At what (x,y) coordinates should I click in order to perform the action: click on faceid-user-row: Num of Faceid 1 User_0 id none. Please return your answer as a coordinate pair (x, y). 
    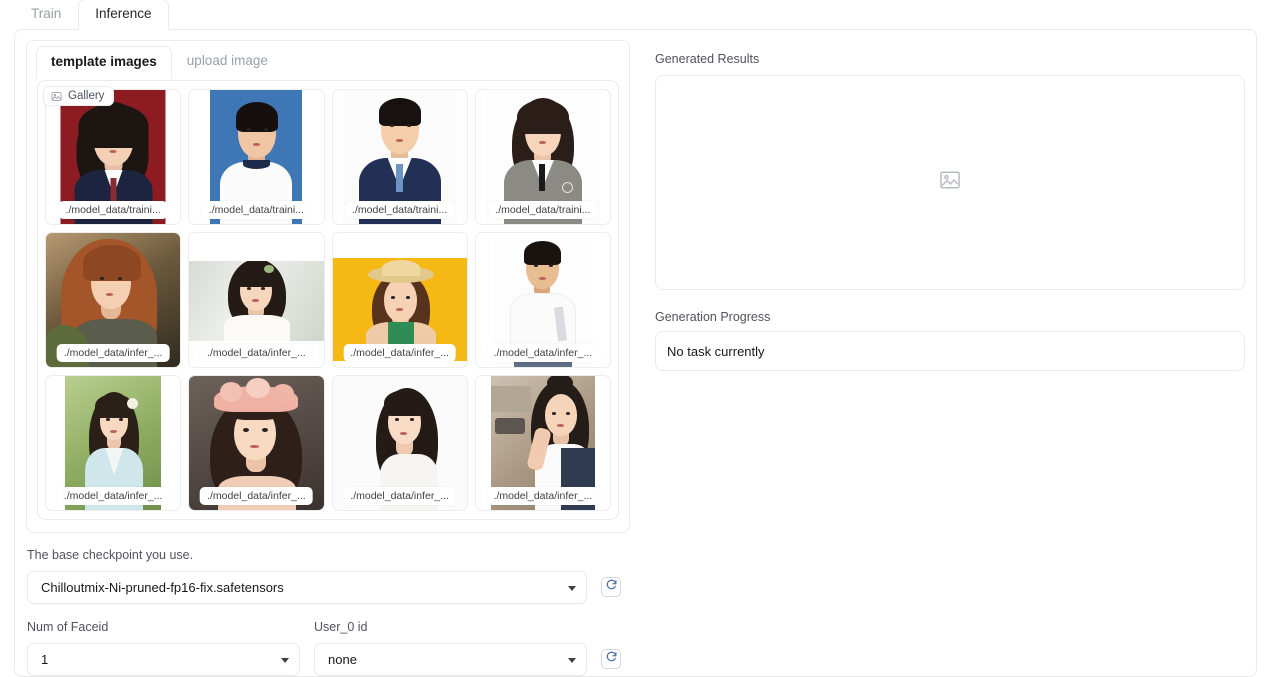
    Looking at the image, I should click on (335, 648).